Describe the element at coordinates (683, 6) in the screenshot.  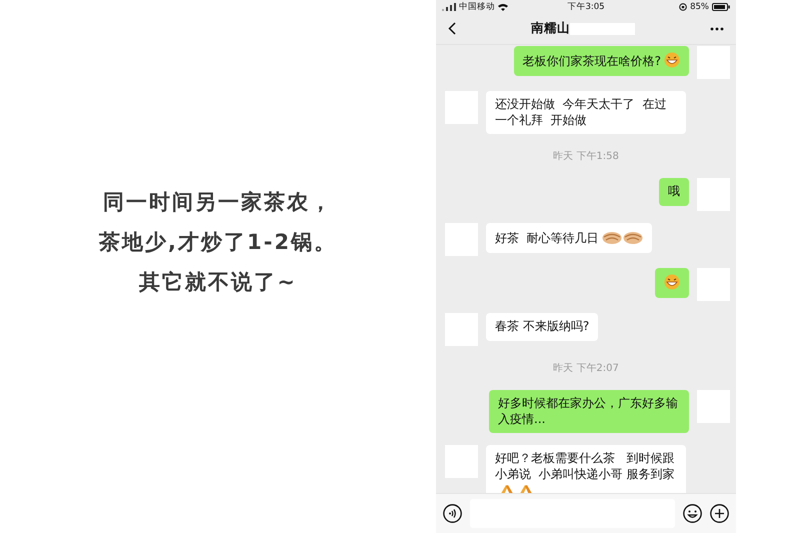
I see `rotation-lock-icon` at that location.